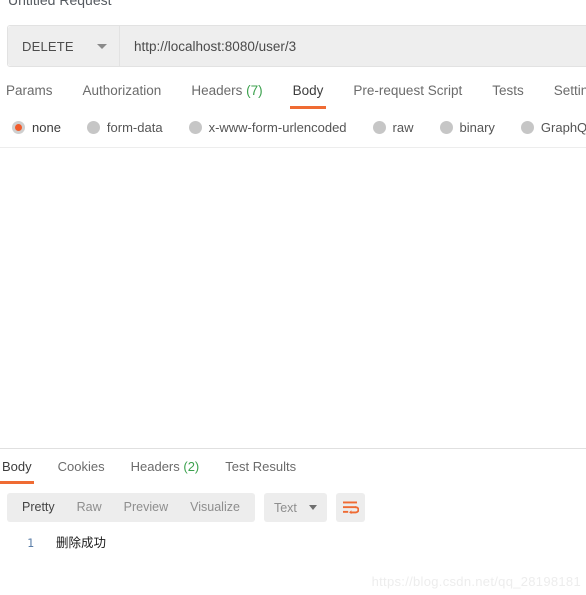  What do you see at coordinates (285, 507) in the screenshot?
I see `response-format-label: Text` at bounding box center [285, 507].